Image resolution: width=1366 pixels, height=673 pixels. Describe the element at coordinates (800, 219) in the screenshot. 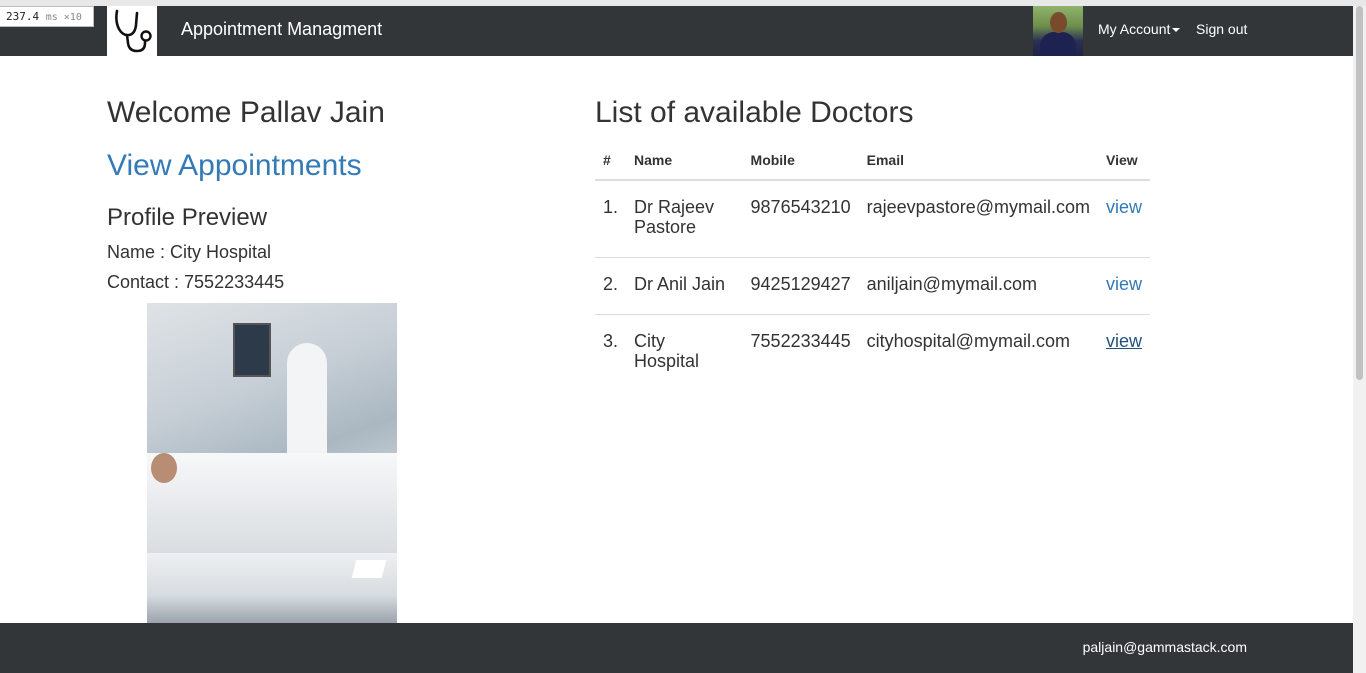

I see `doctor-mobile: 9876543210` at that location.